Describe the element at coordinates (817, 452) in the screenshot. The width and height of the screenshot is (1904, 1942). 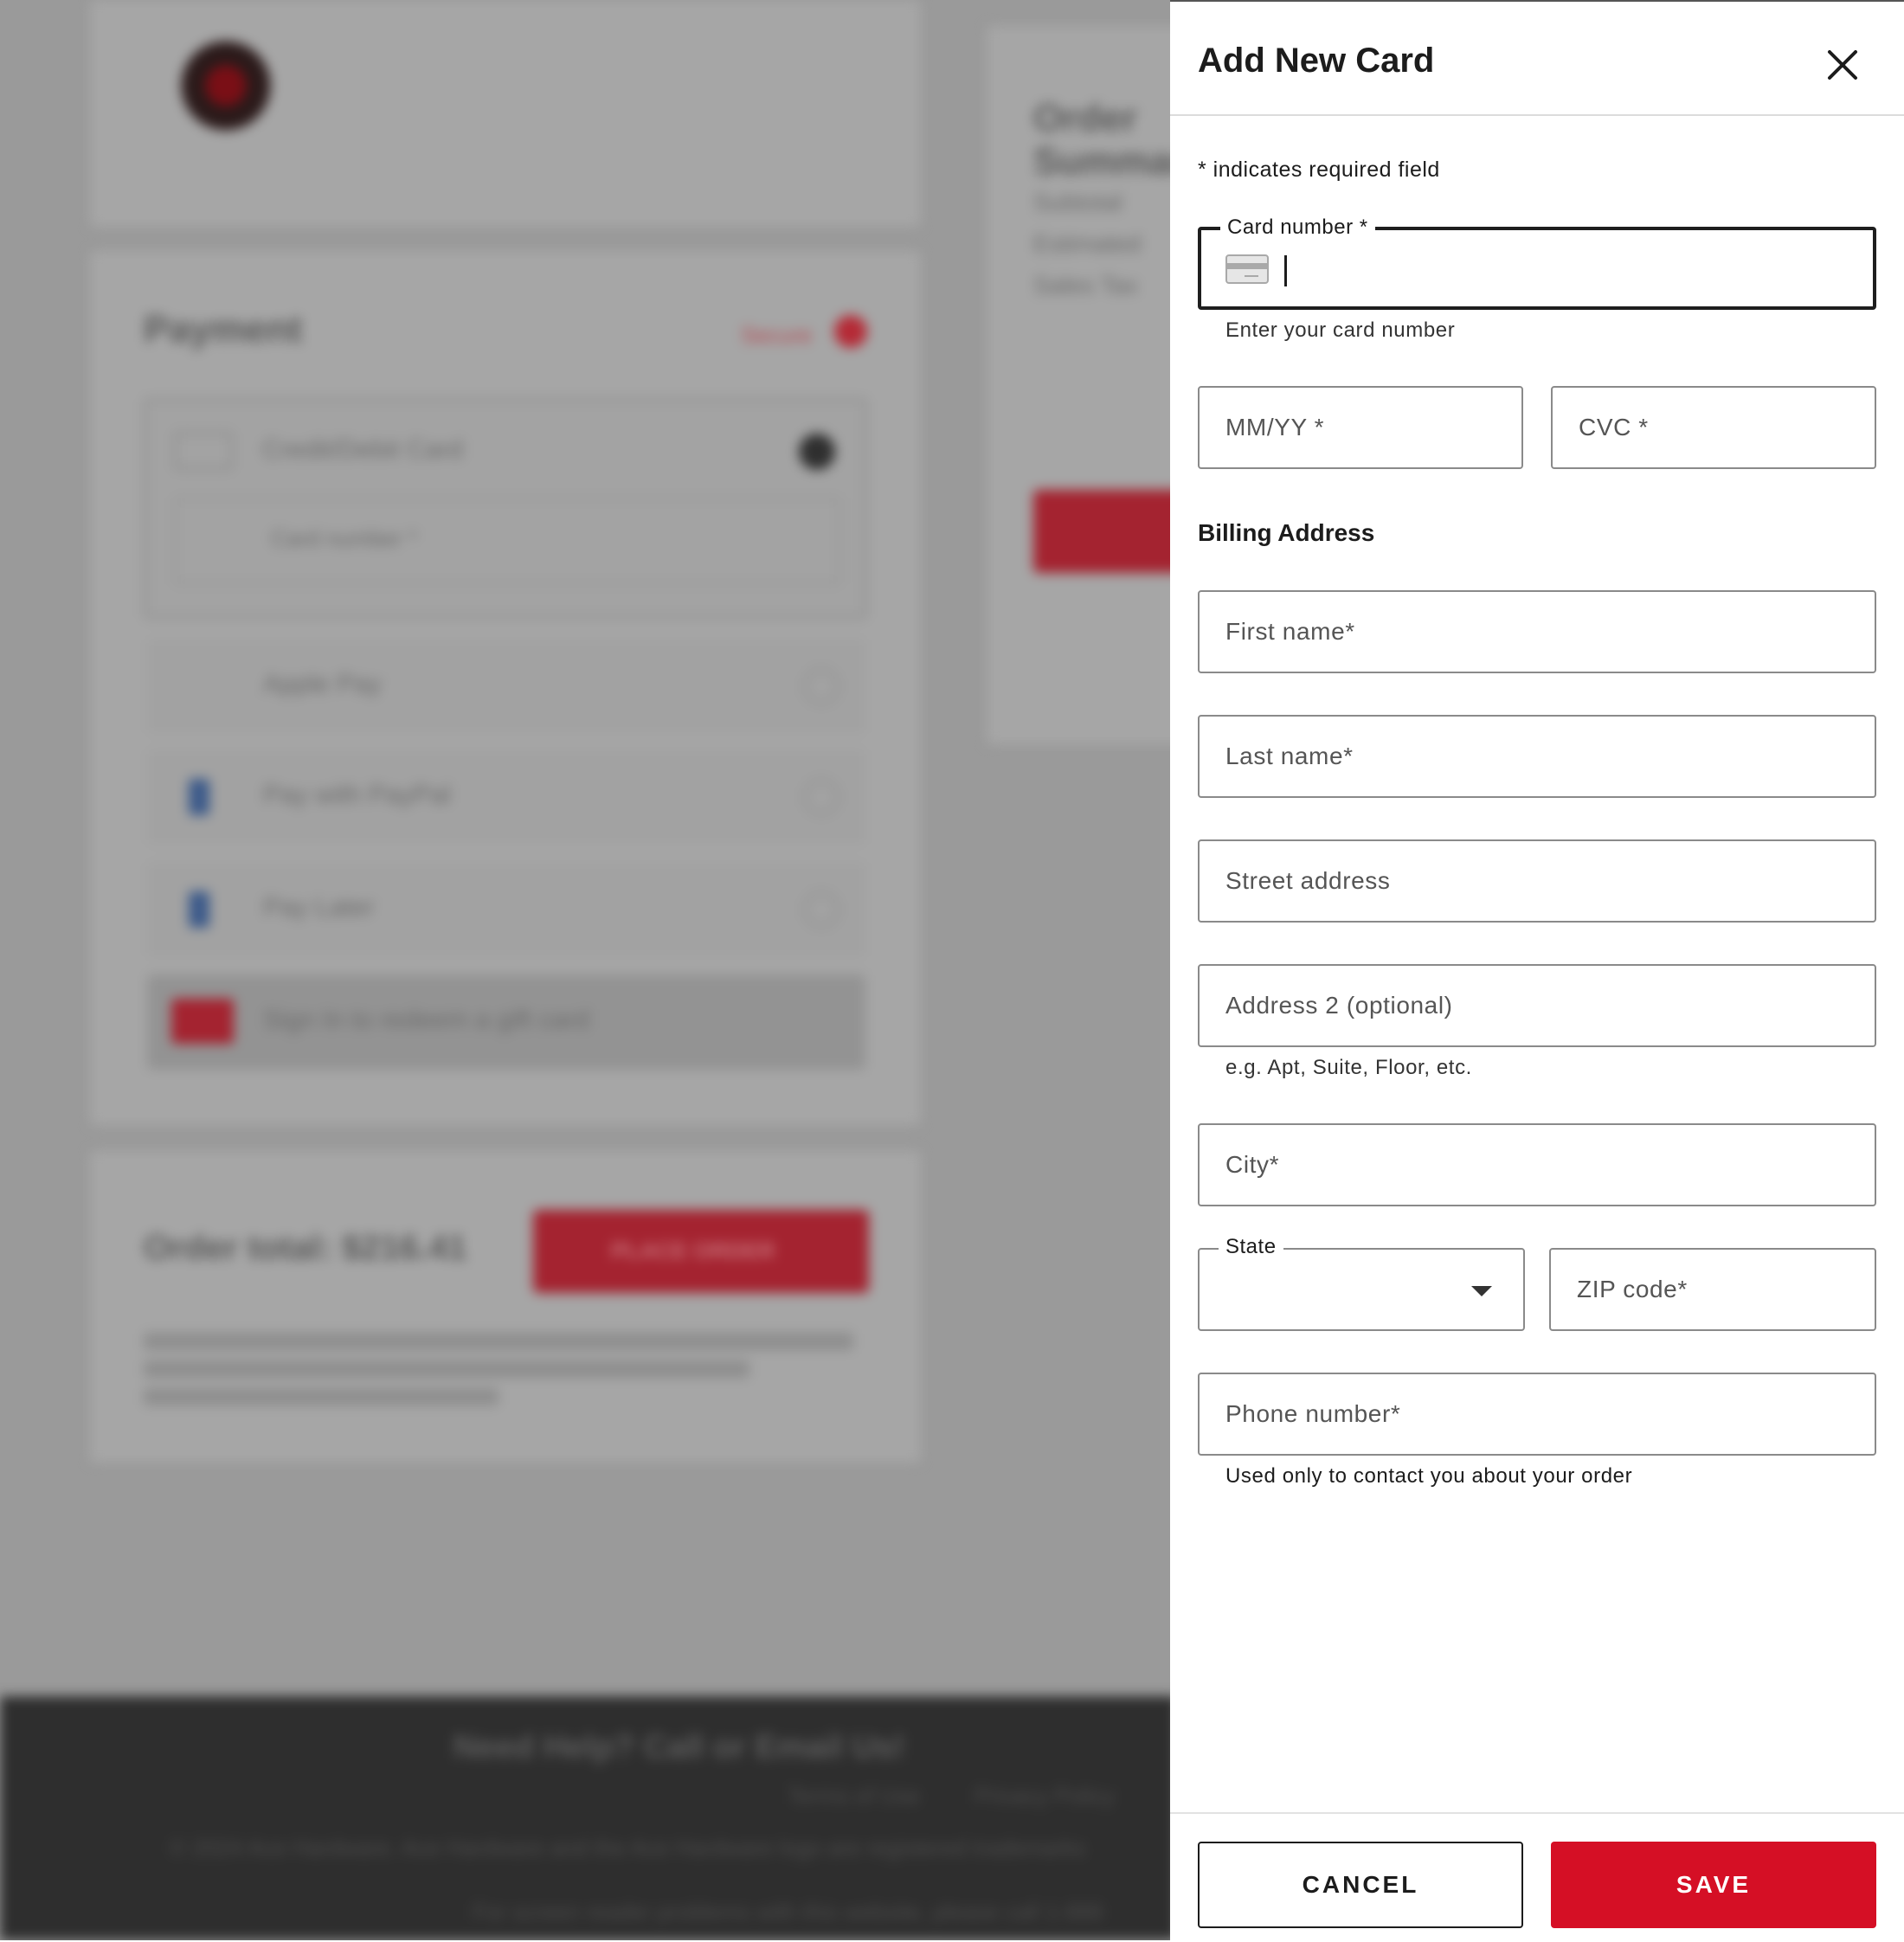
I see `bg-credit-radio` at that location.